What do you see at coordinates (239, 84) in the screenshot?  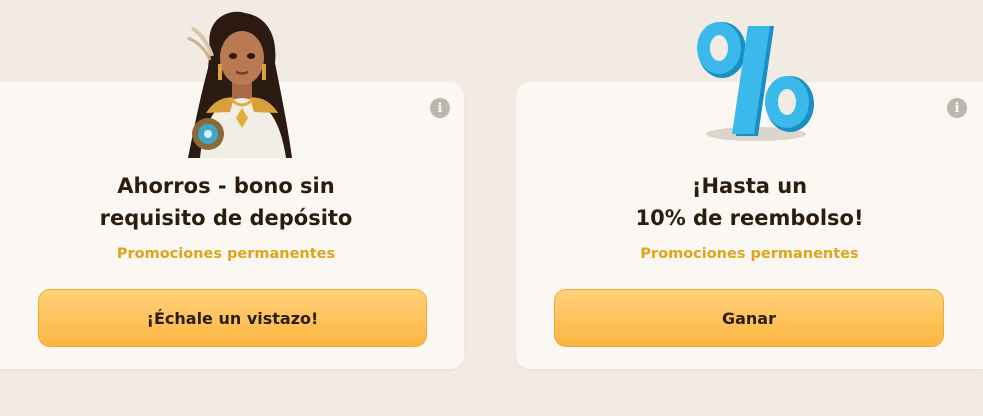 I see `woman-character-illustration` at bounding box center [239, 84].